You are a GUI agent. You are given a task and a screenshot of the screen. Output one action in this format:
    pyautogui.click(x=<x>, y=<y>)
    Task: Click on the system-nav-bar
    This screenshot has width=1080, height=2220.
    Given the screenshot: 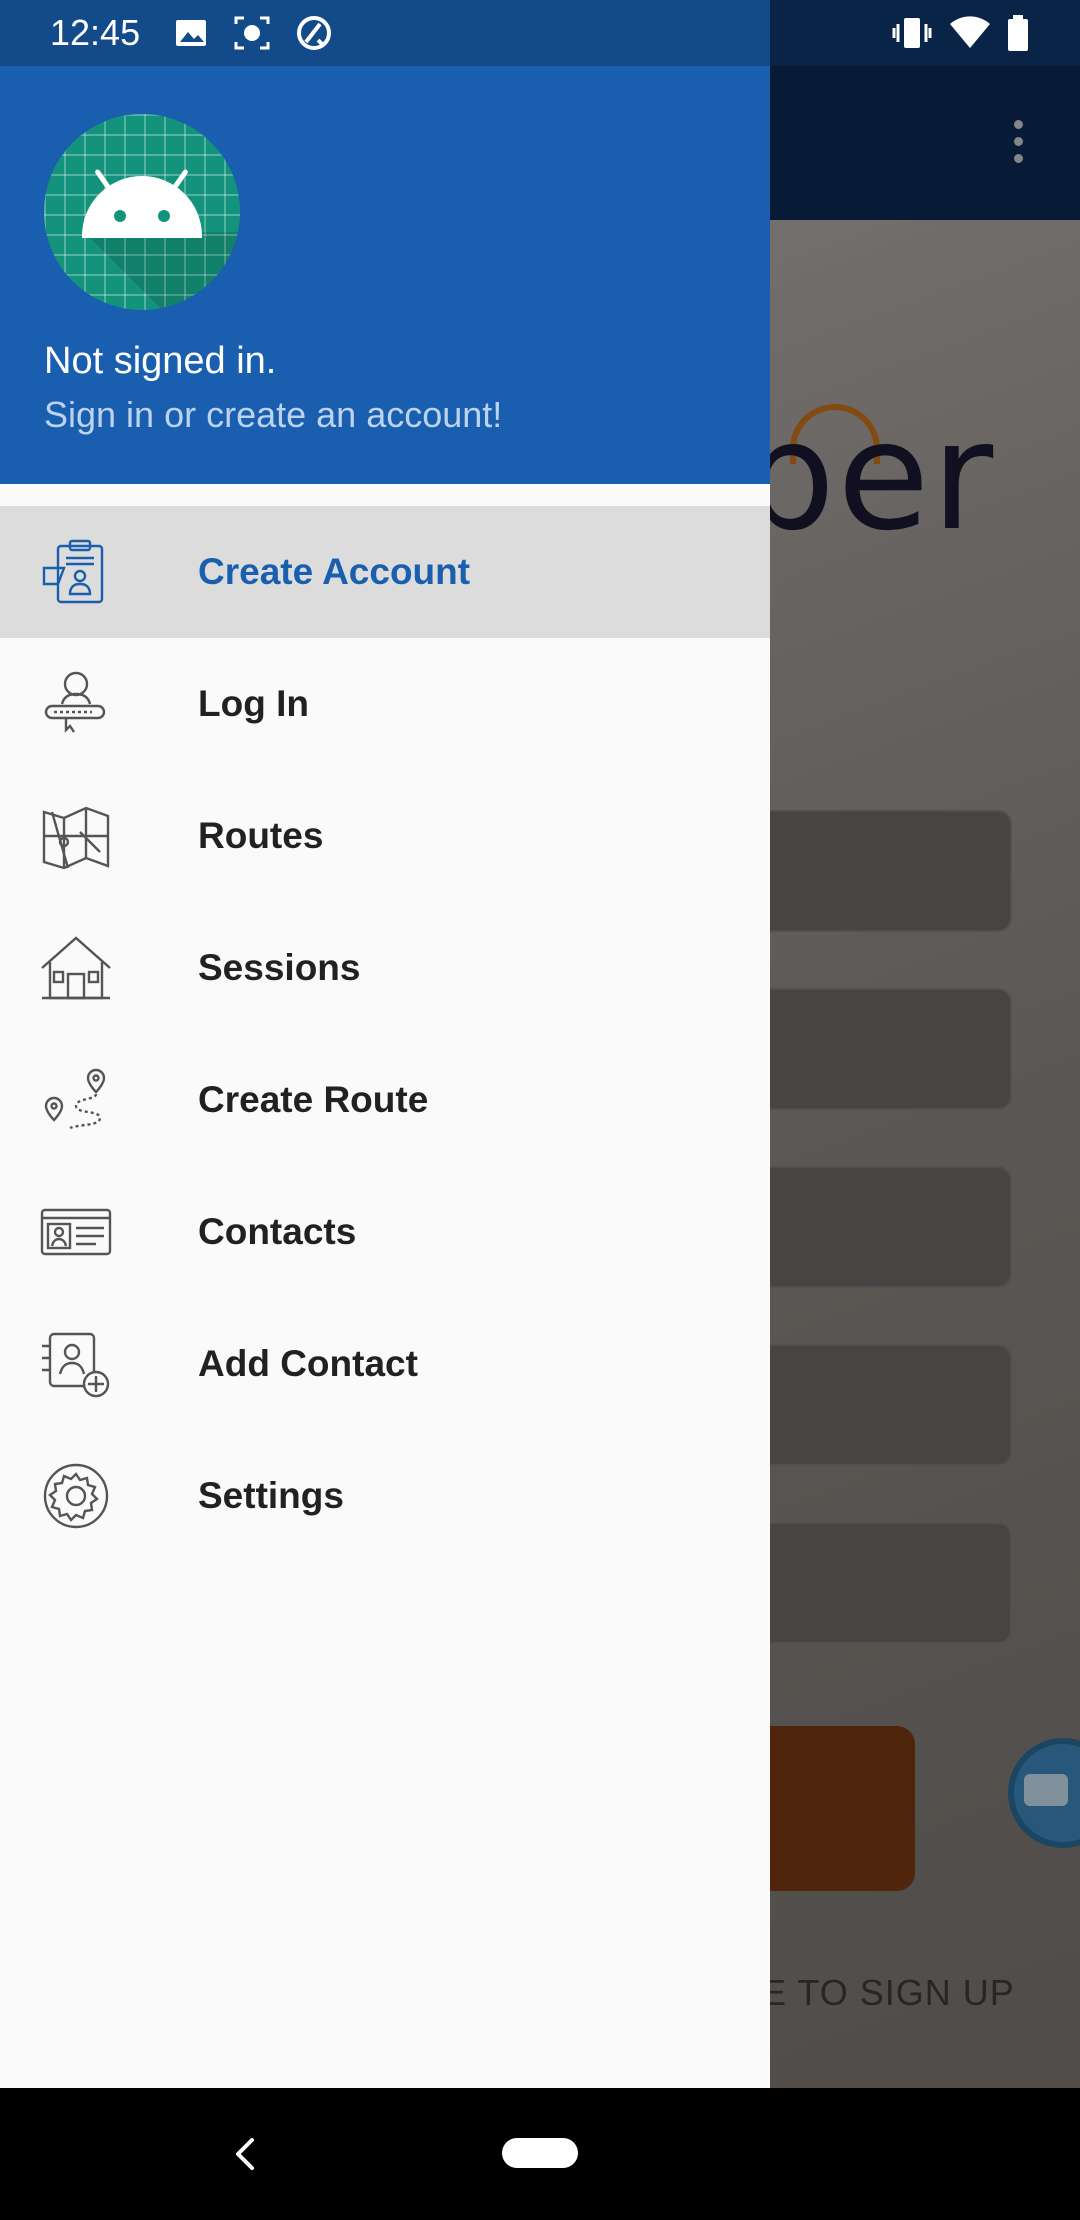 What is the action you would take?
    pyautogui.click(x=540, y=2154)
    